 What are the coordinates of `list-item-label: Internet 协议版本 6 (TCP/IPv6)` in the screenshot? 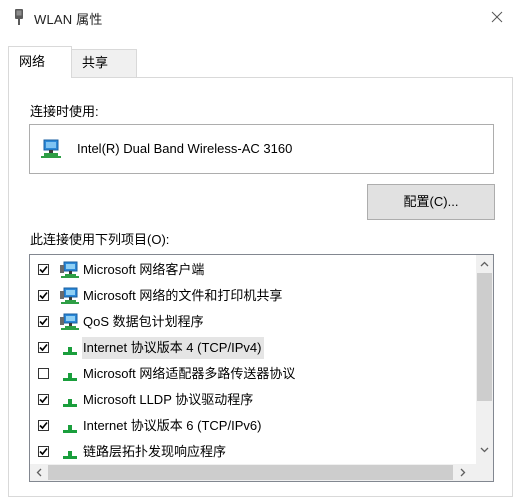 It's located at (172, 425).